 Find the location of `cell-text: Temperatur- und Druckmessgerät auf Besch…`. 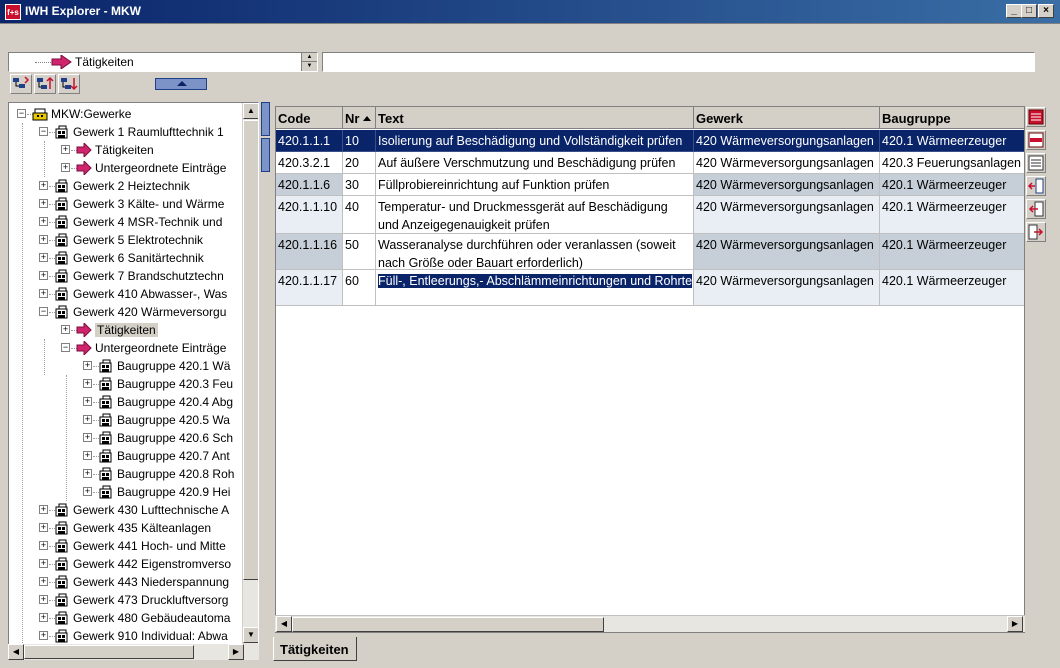

cell-text: Temperatur- und Druckmessgerät auf Besch… is located at coordinates (535, 215).